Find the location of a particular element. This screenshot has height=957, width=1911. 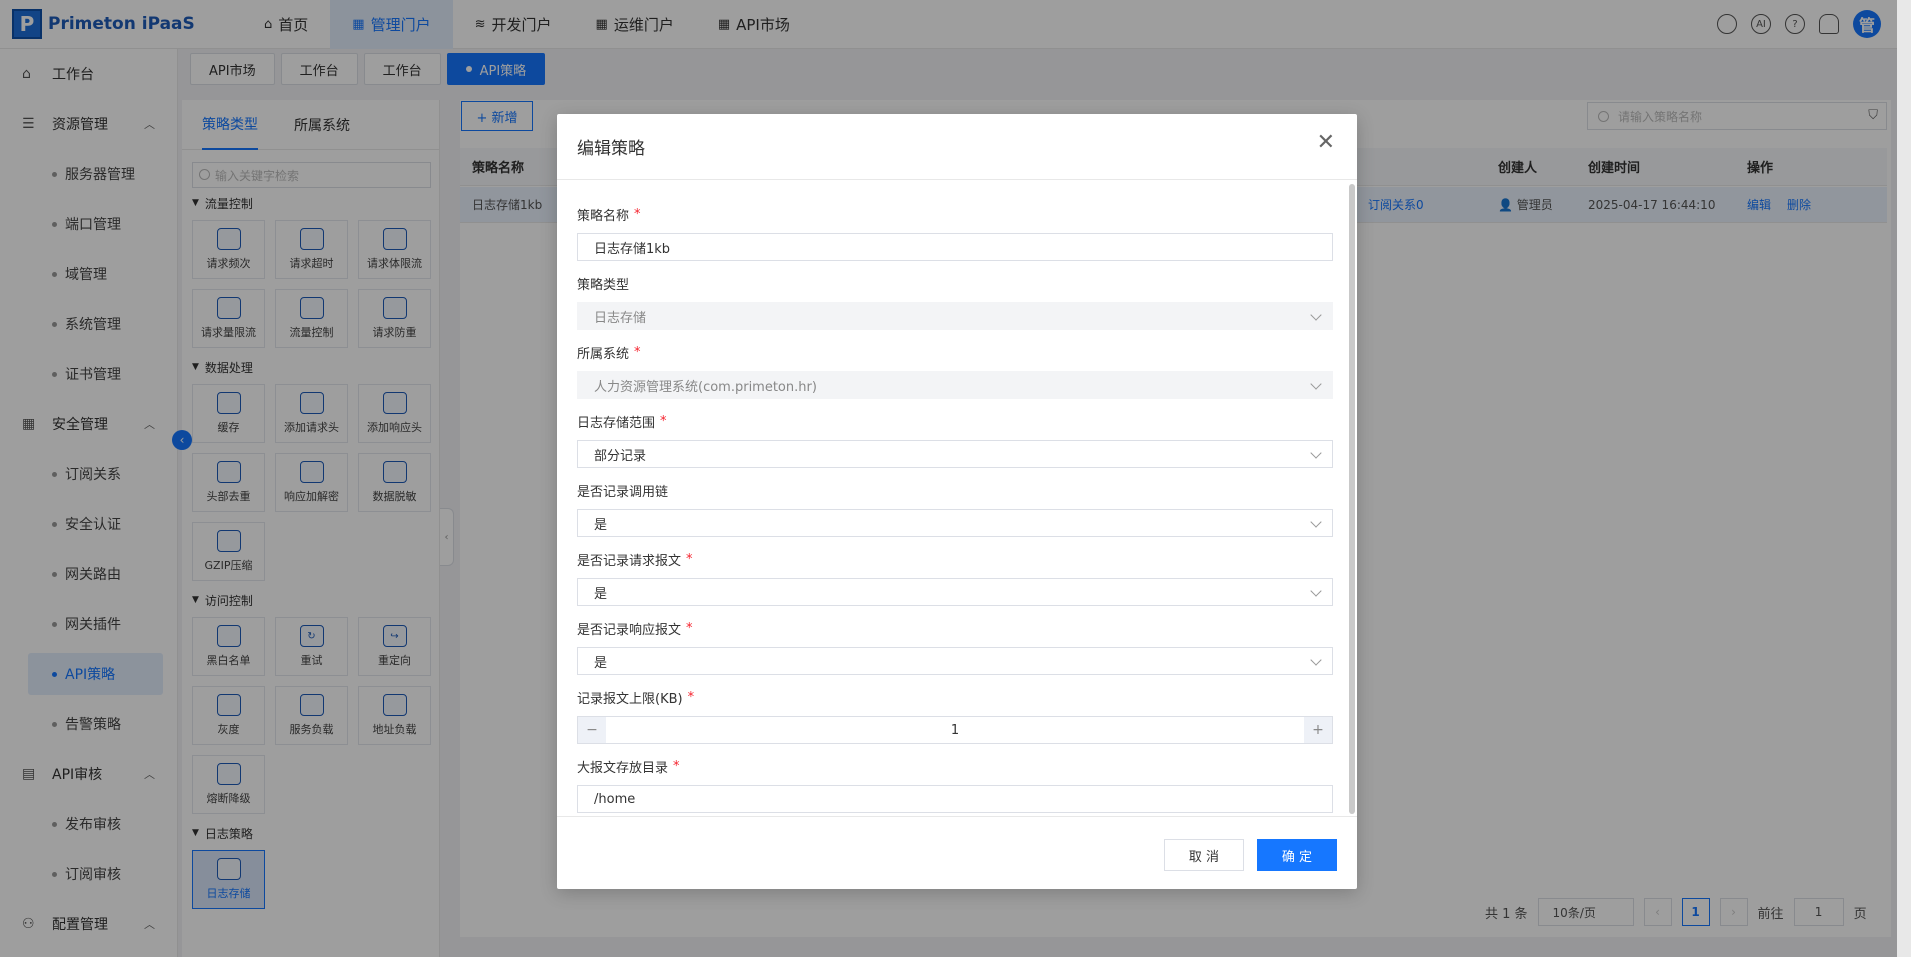

field-large-dir: 大报文存放目录 * /home is located at coordinates (955, 784).